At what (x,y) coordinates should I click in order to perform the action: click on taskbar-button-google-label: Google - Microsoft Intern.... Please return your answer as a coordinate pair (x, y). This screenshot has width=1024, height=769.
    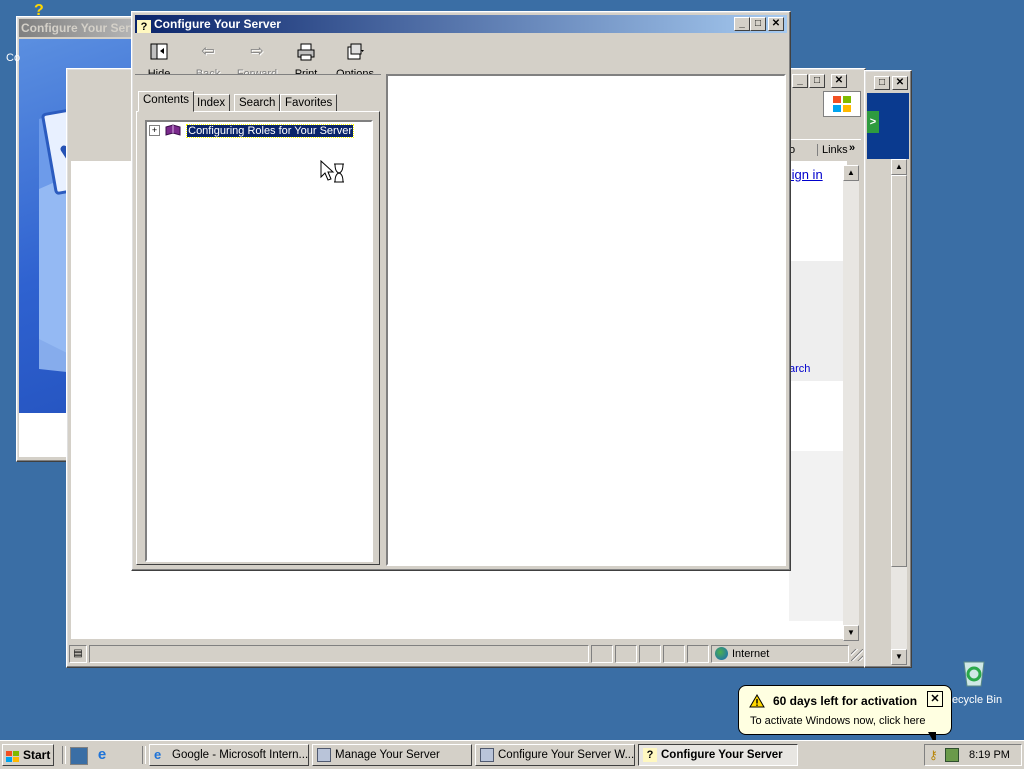
    Looking at the image, I should click on (240, 755).